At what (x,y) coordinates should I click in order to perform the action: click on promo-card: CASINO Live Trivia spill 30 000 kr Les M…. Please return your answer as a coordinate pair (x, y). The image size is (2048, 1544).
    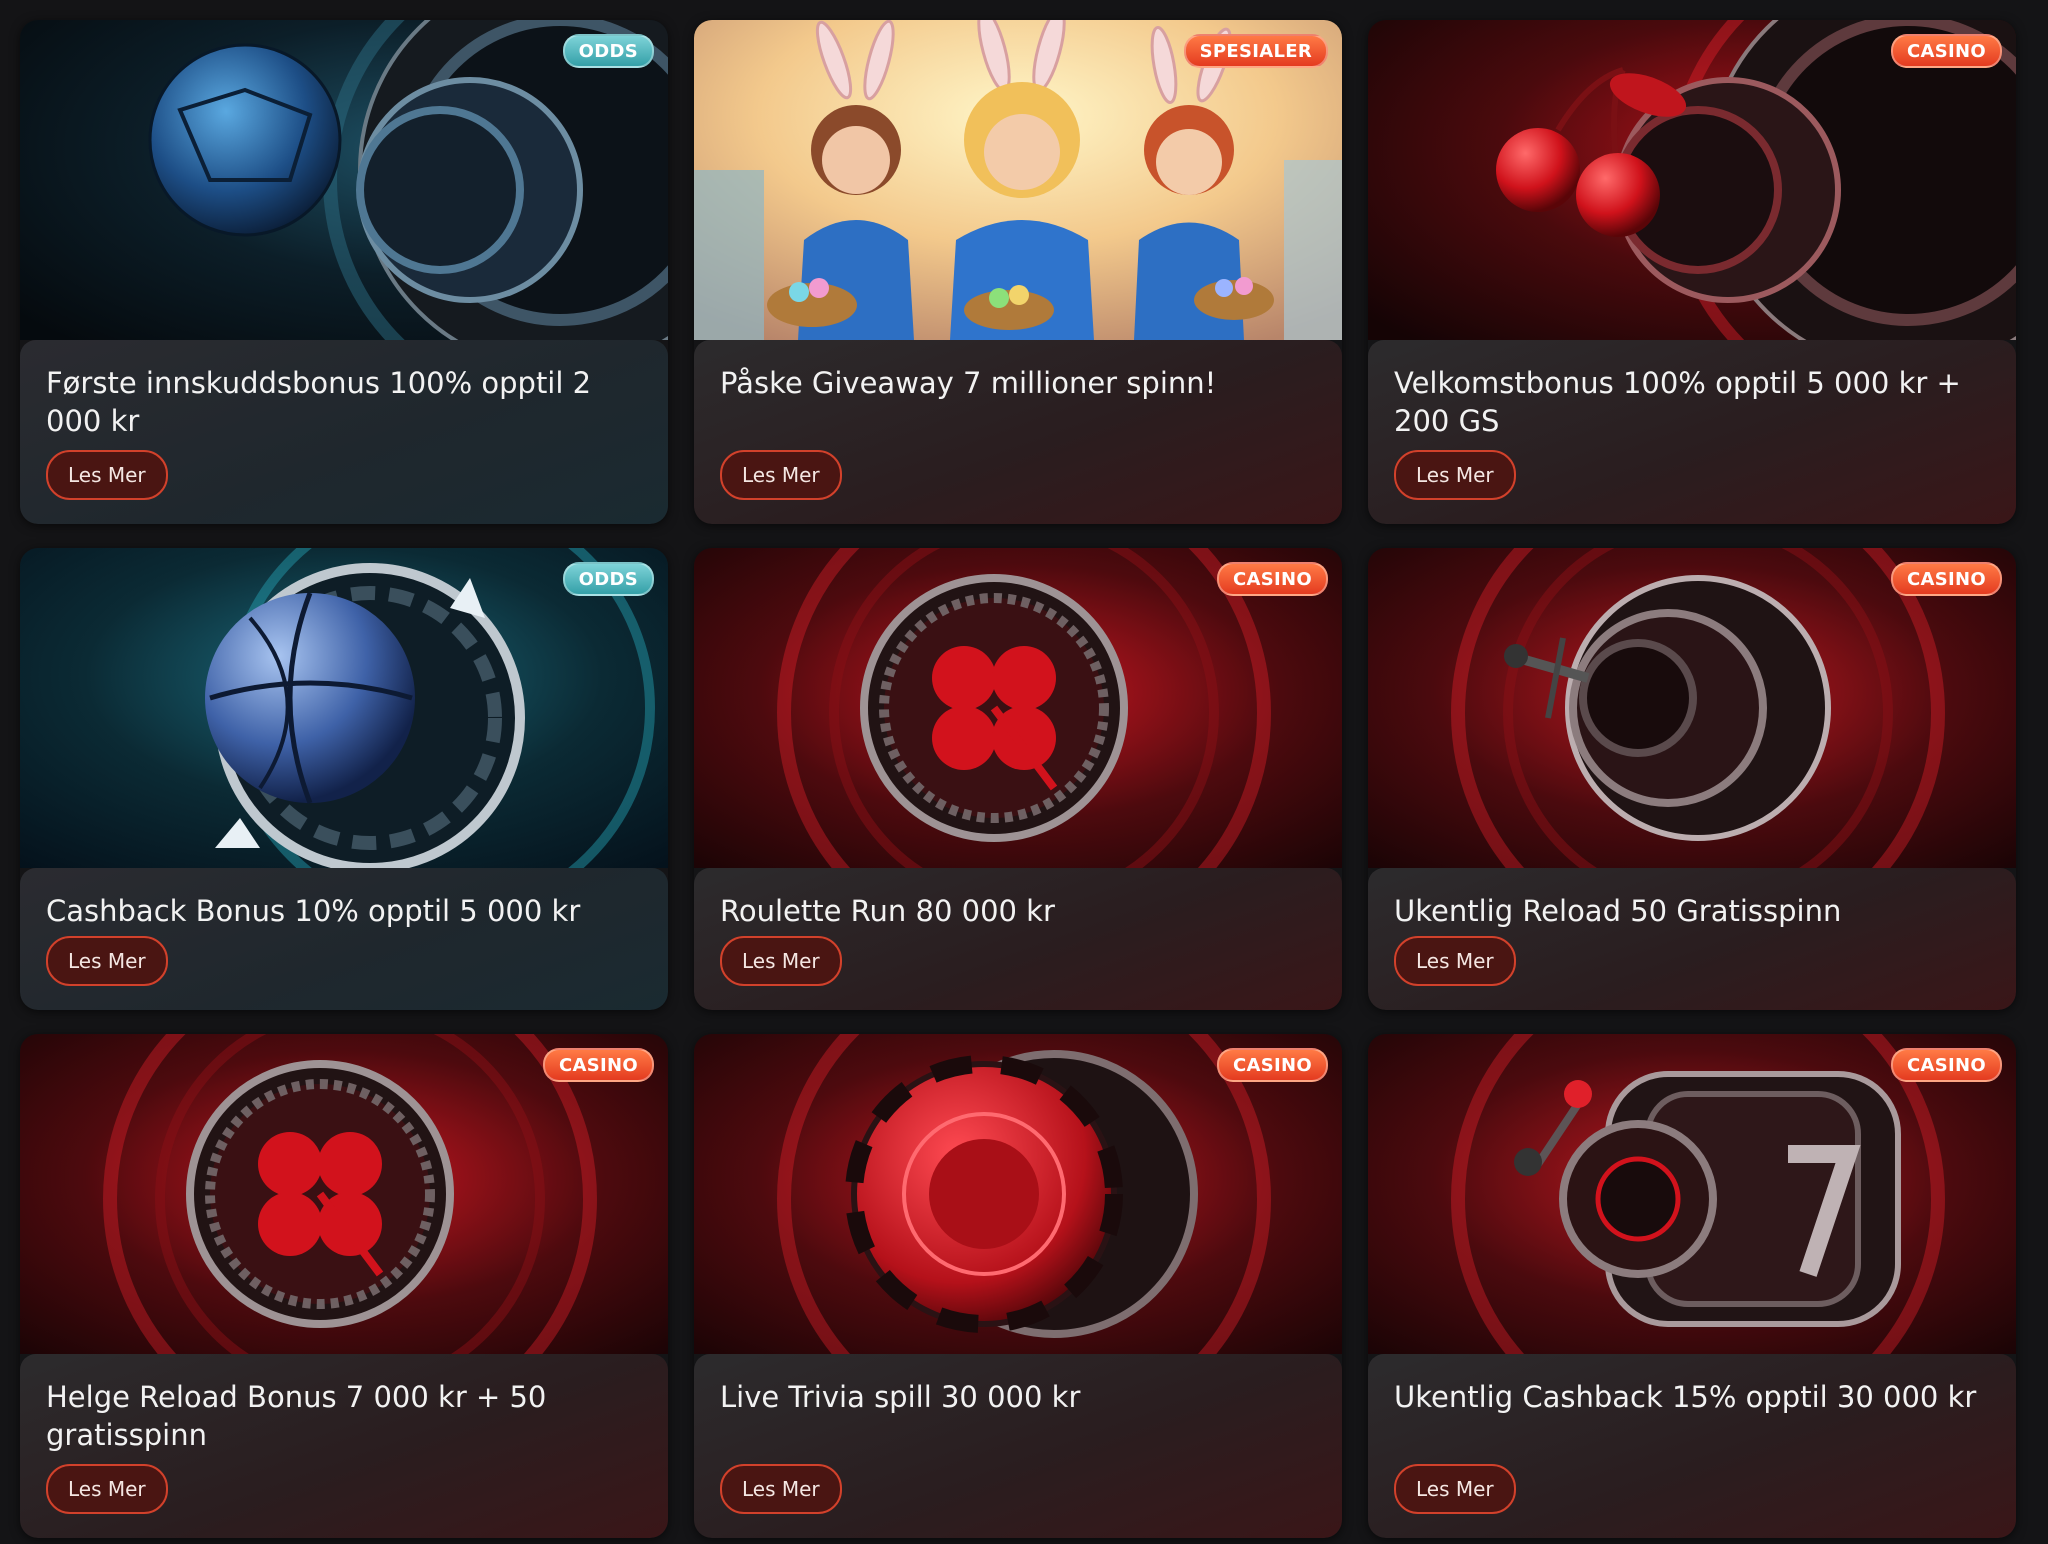
    Looking at the image, I should click on (1018, 1286).